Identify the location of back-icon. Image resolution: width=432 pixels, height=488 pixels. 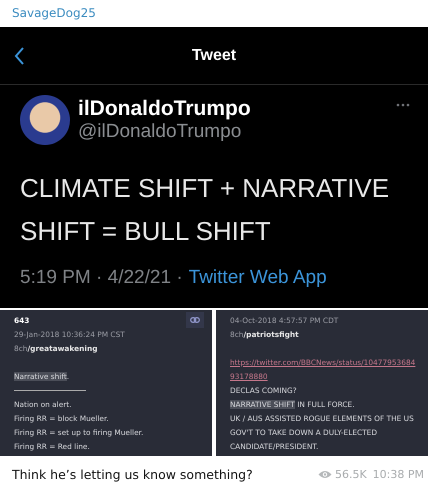
(19, 55).